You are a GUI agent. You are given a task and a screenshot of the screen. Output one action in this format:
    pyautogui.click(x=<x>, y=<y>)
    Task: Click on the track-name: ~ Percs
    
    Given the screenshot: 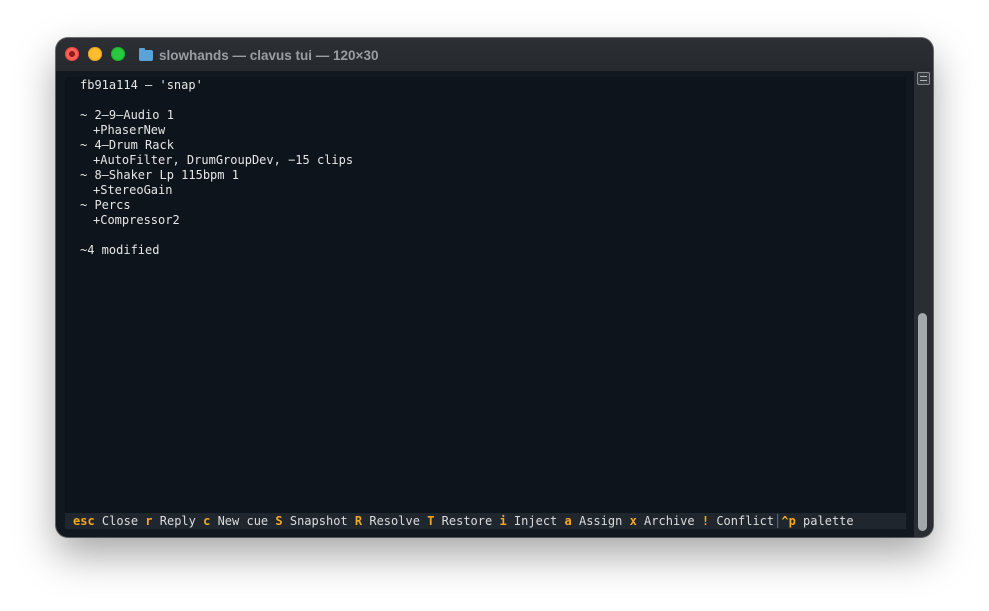 What is the action you would take?
    pyautogui.click(x=105, y=205)
    